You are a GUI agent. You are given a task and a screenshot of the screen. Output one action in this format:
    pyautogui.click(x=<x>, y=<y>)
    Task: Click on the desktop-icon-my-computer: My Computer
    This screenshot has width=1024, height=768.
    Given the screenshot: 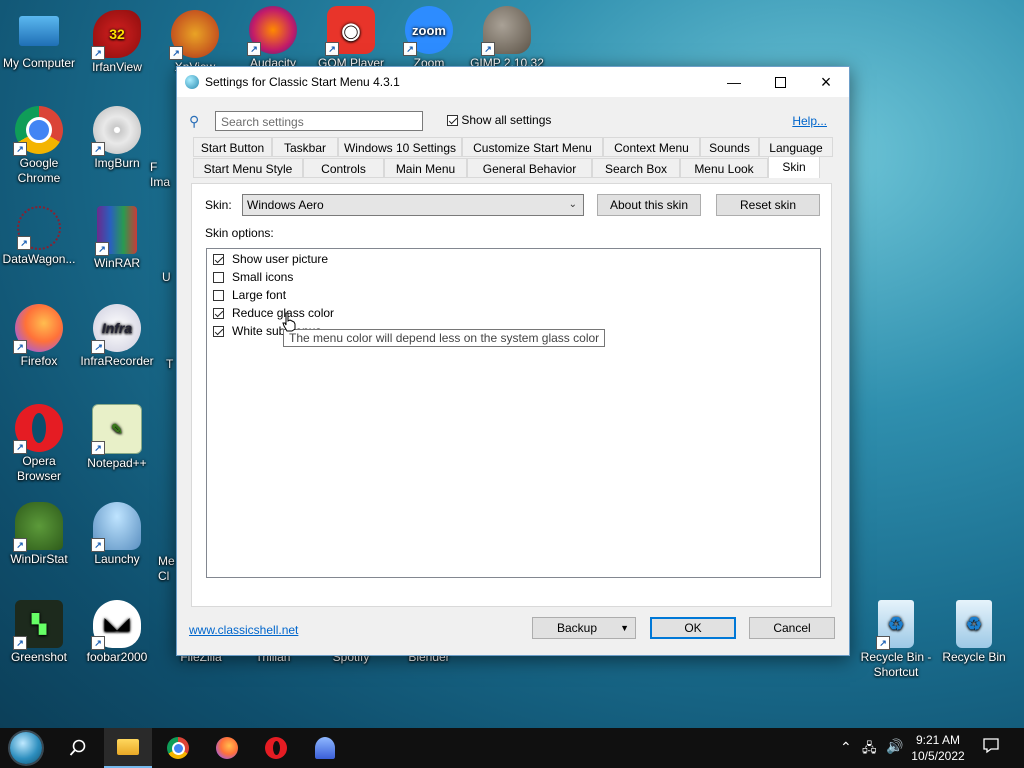 What is the action you would take?
    pyautogui.click(x=39, y=40)
    